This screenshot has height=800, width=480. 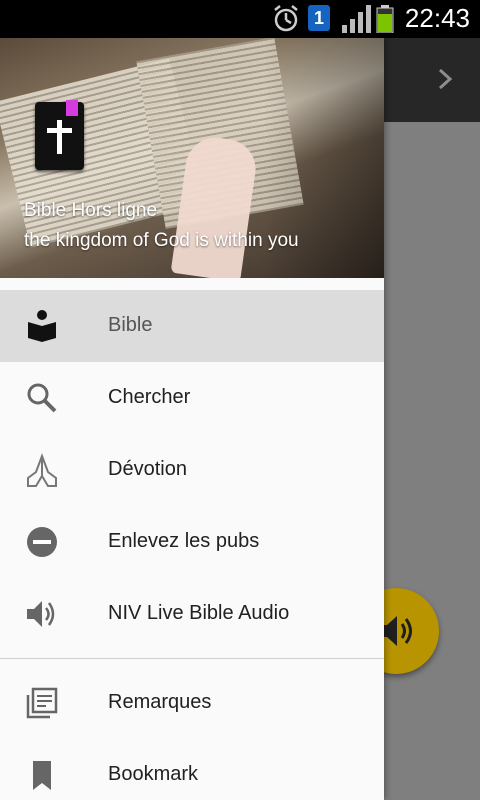 I want to click on menu-item-audio: NIV Live Bible Audio, so click(x=192, y=614).